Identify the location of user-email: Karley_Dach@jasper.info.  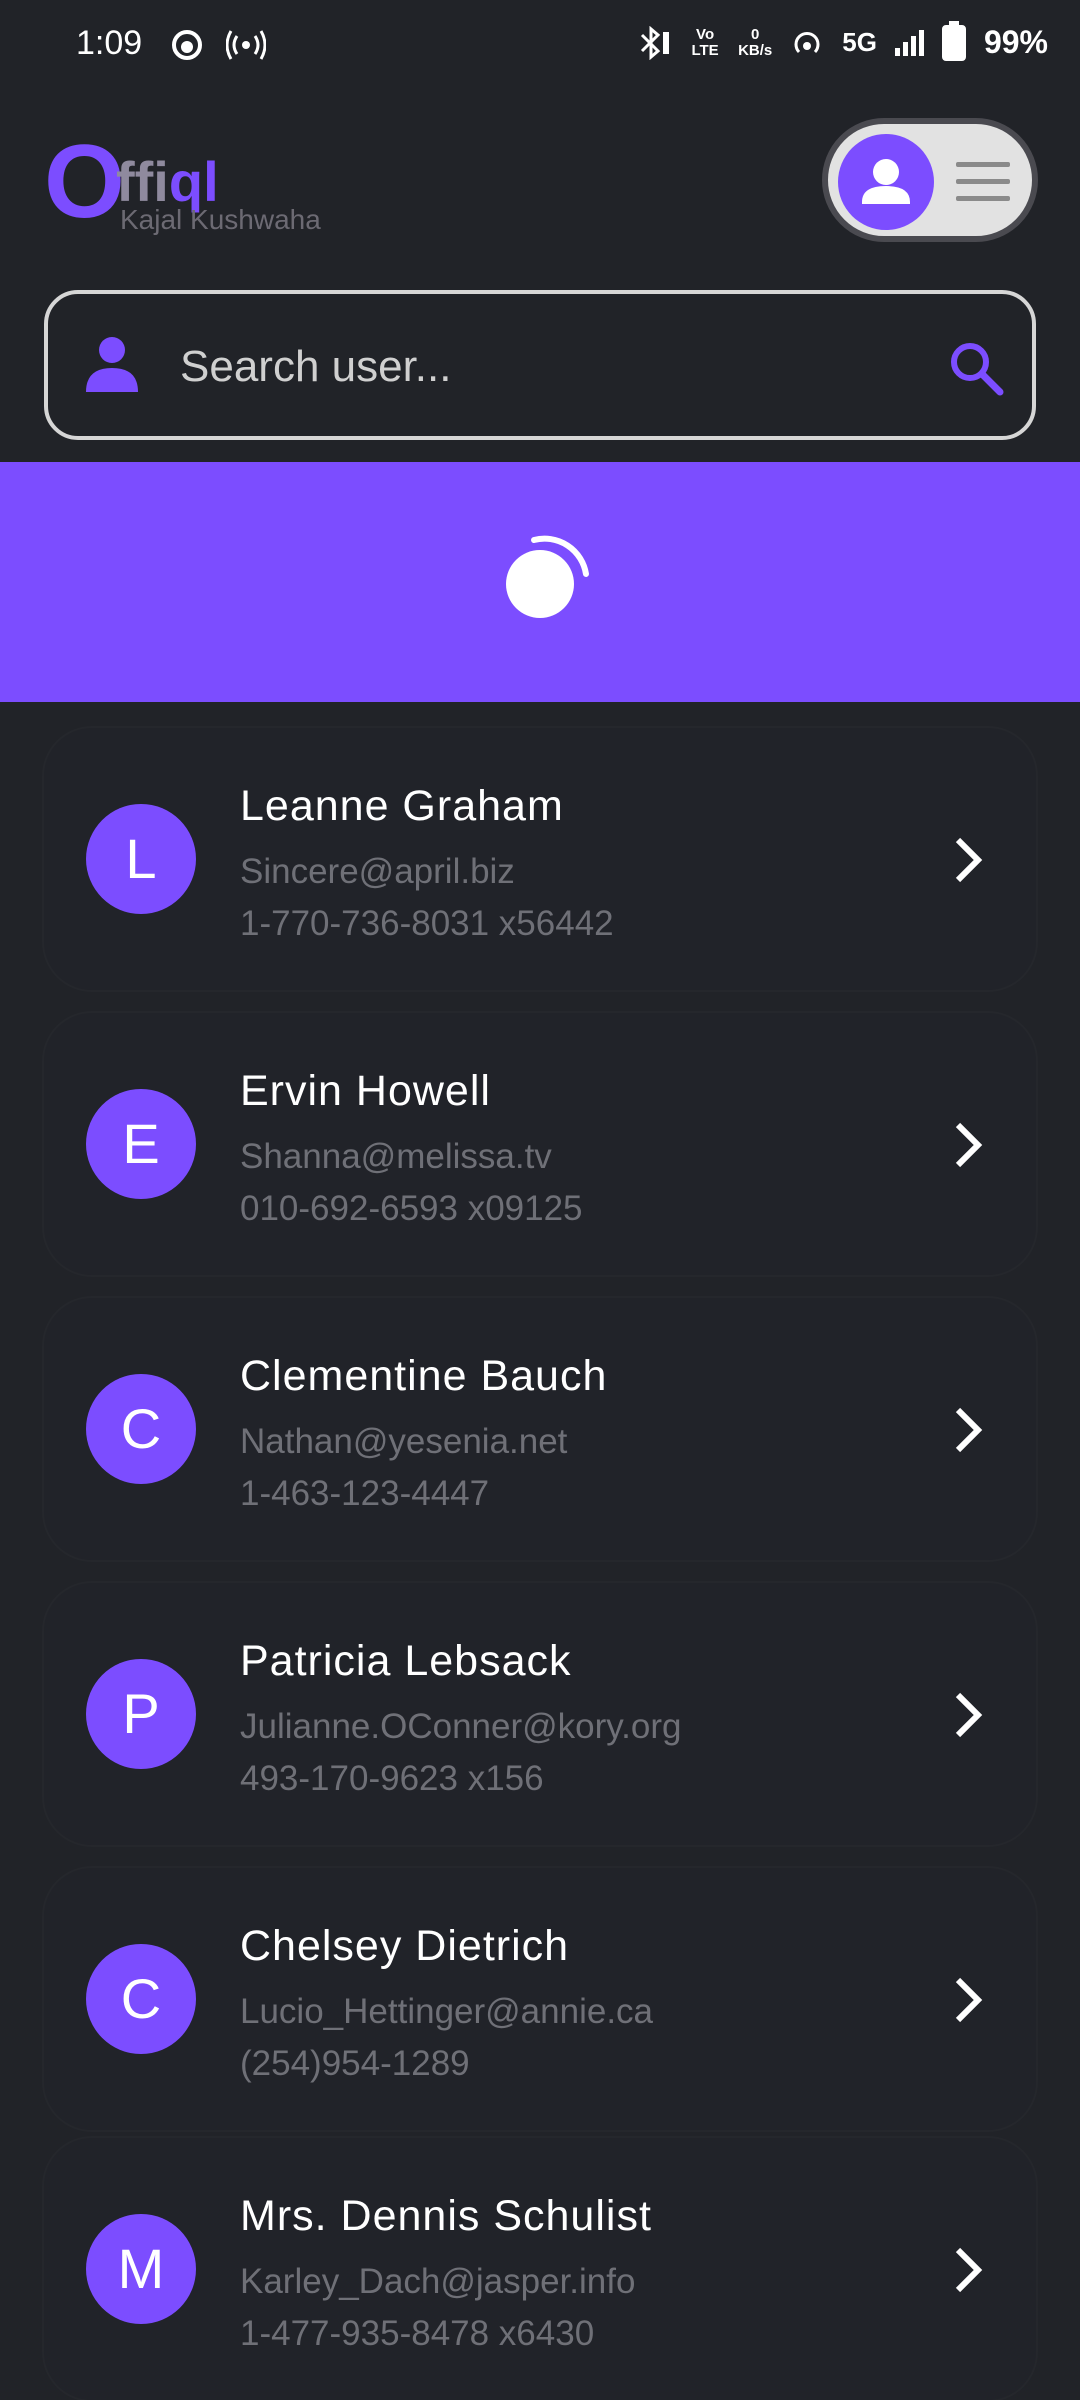
(438, 2281).